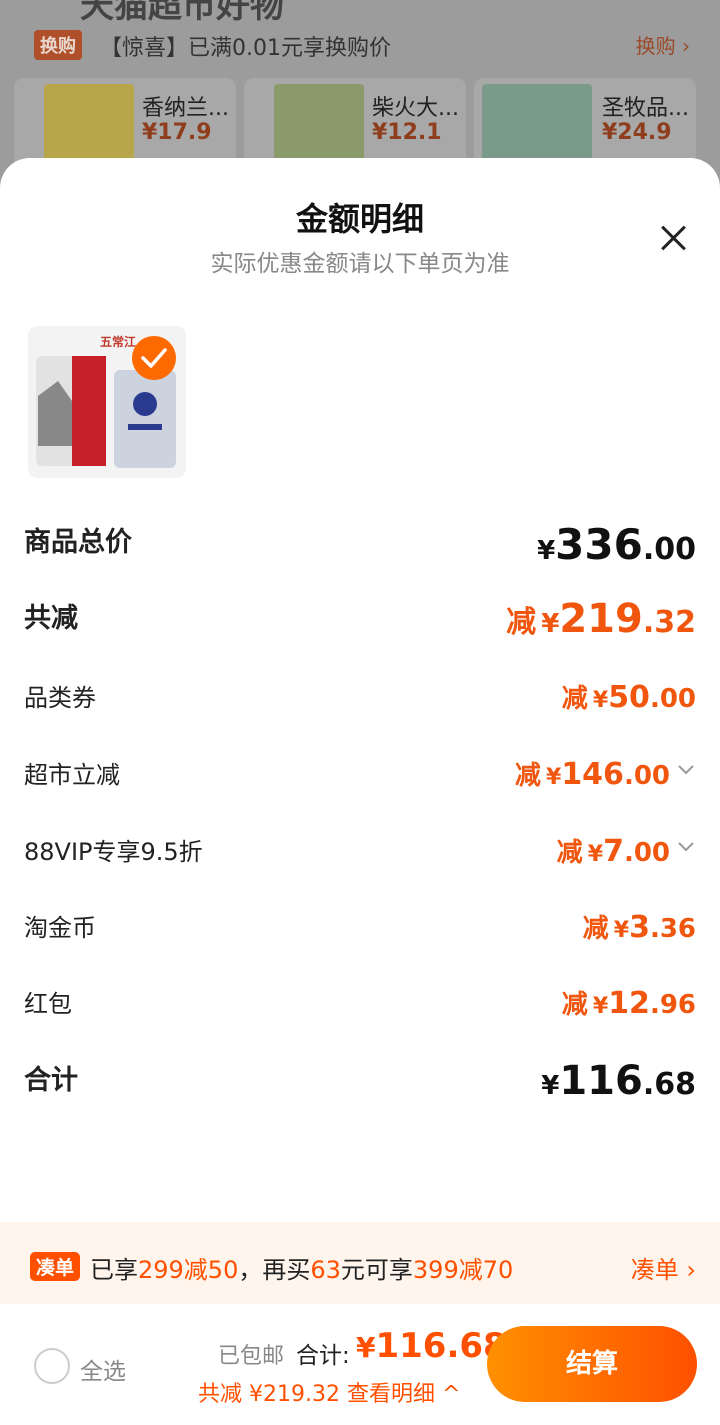 The height and width of the screenshot is (1425, 720). What do you see at coordinates (52, 1366) in the screenshot?
I see `select-all-radio` at bounding box center [52, 1366].